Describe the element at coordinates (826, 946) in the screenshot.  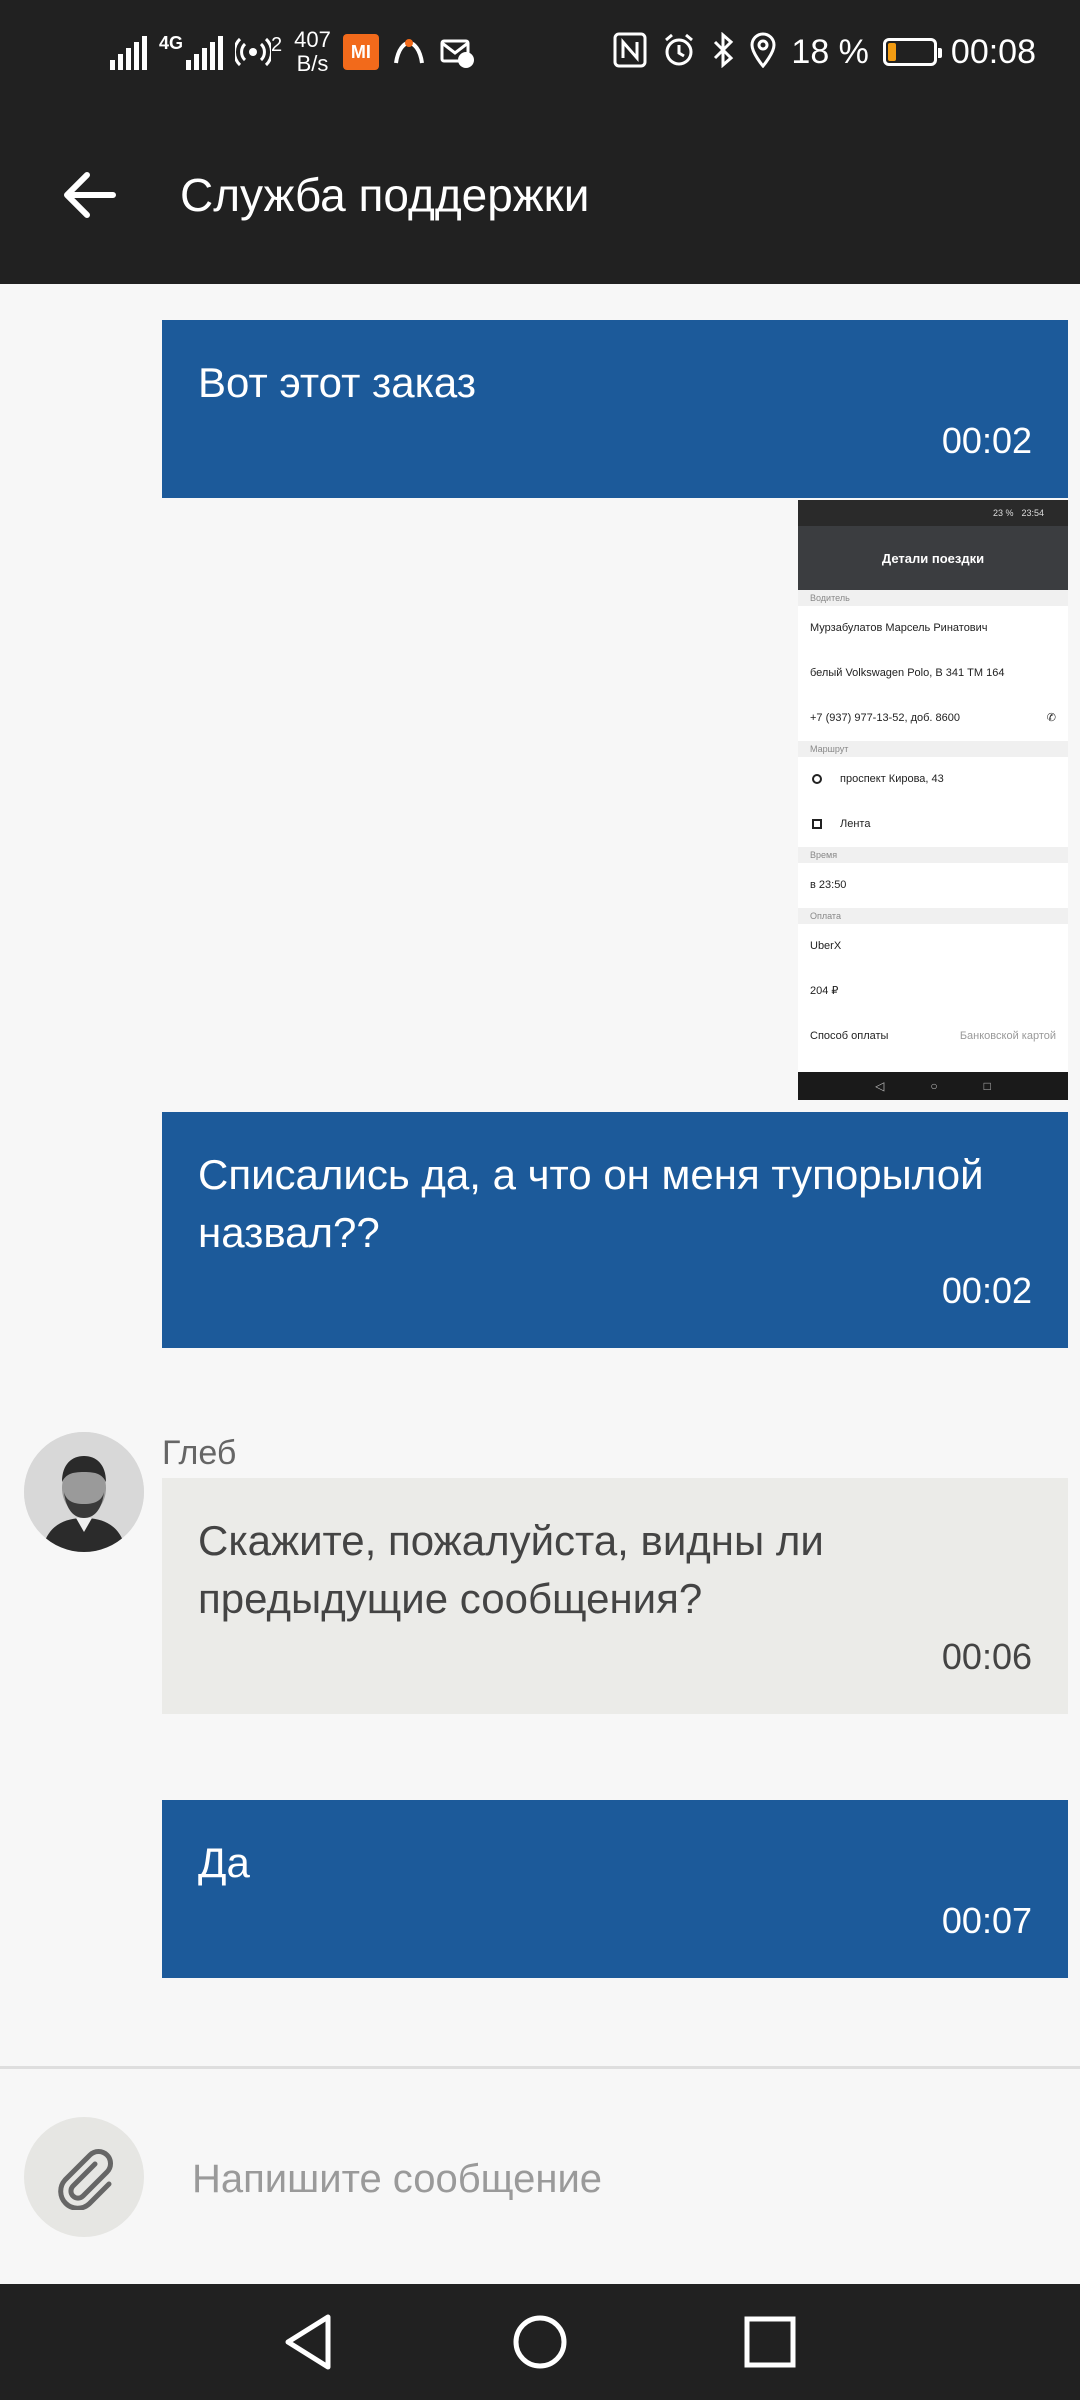
I see `attachment-tariff: UberX` at that location.